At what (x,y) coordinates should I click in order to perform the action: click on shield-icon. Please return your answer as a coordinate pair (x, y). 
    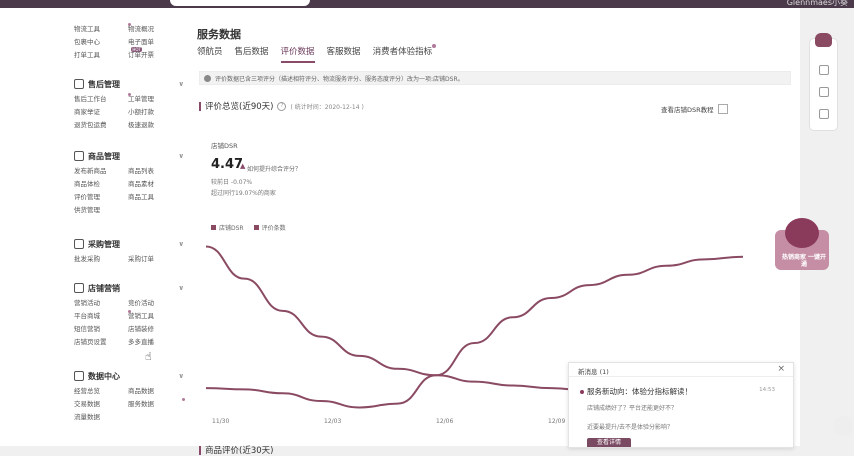
    Looking at the image, I should click on (79, 84).